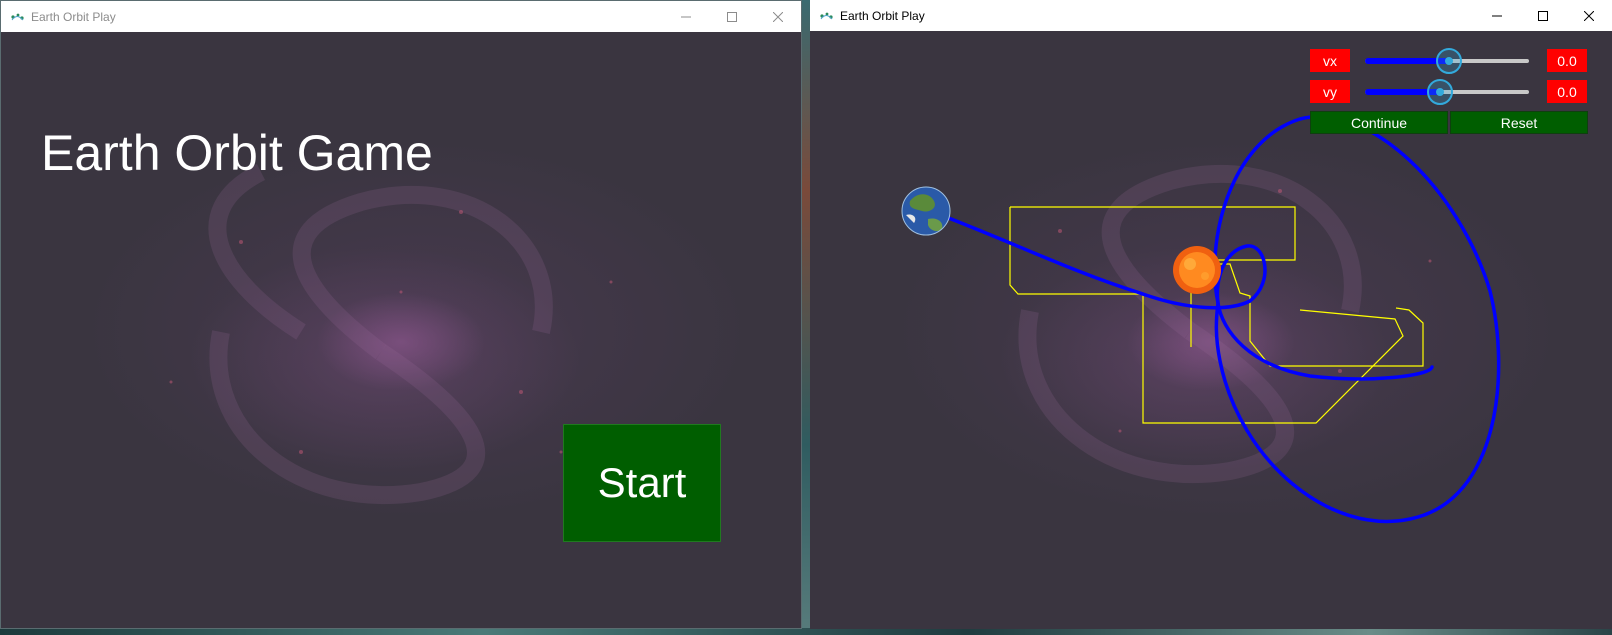  What do you see at coordinates (1330, 60) in the screenshot?
I see `vx-label: vx` at bounding box center [1330, 60].